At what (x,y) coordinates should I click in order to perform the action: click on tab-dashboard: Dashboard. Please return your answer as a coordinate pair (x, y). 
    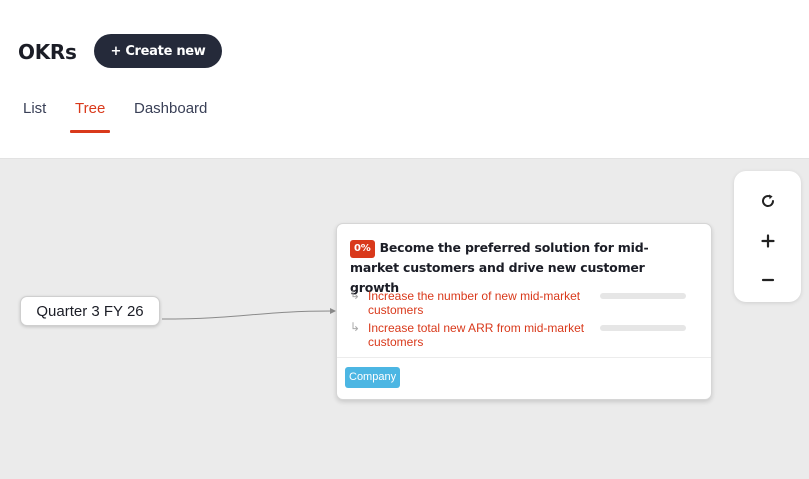
    Looking at the image, I should click on (170, 117).